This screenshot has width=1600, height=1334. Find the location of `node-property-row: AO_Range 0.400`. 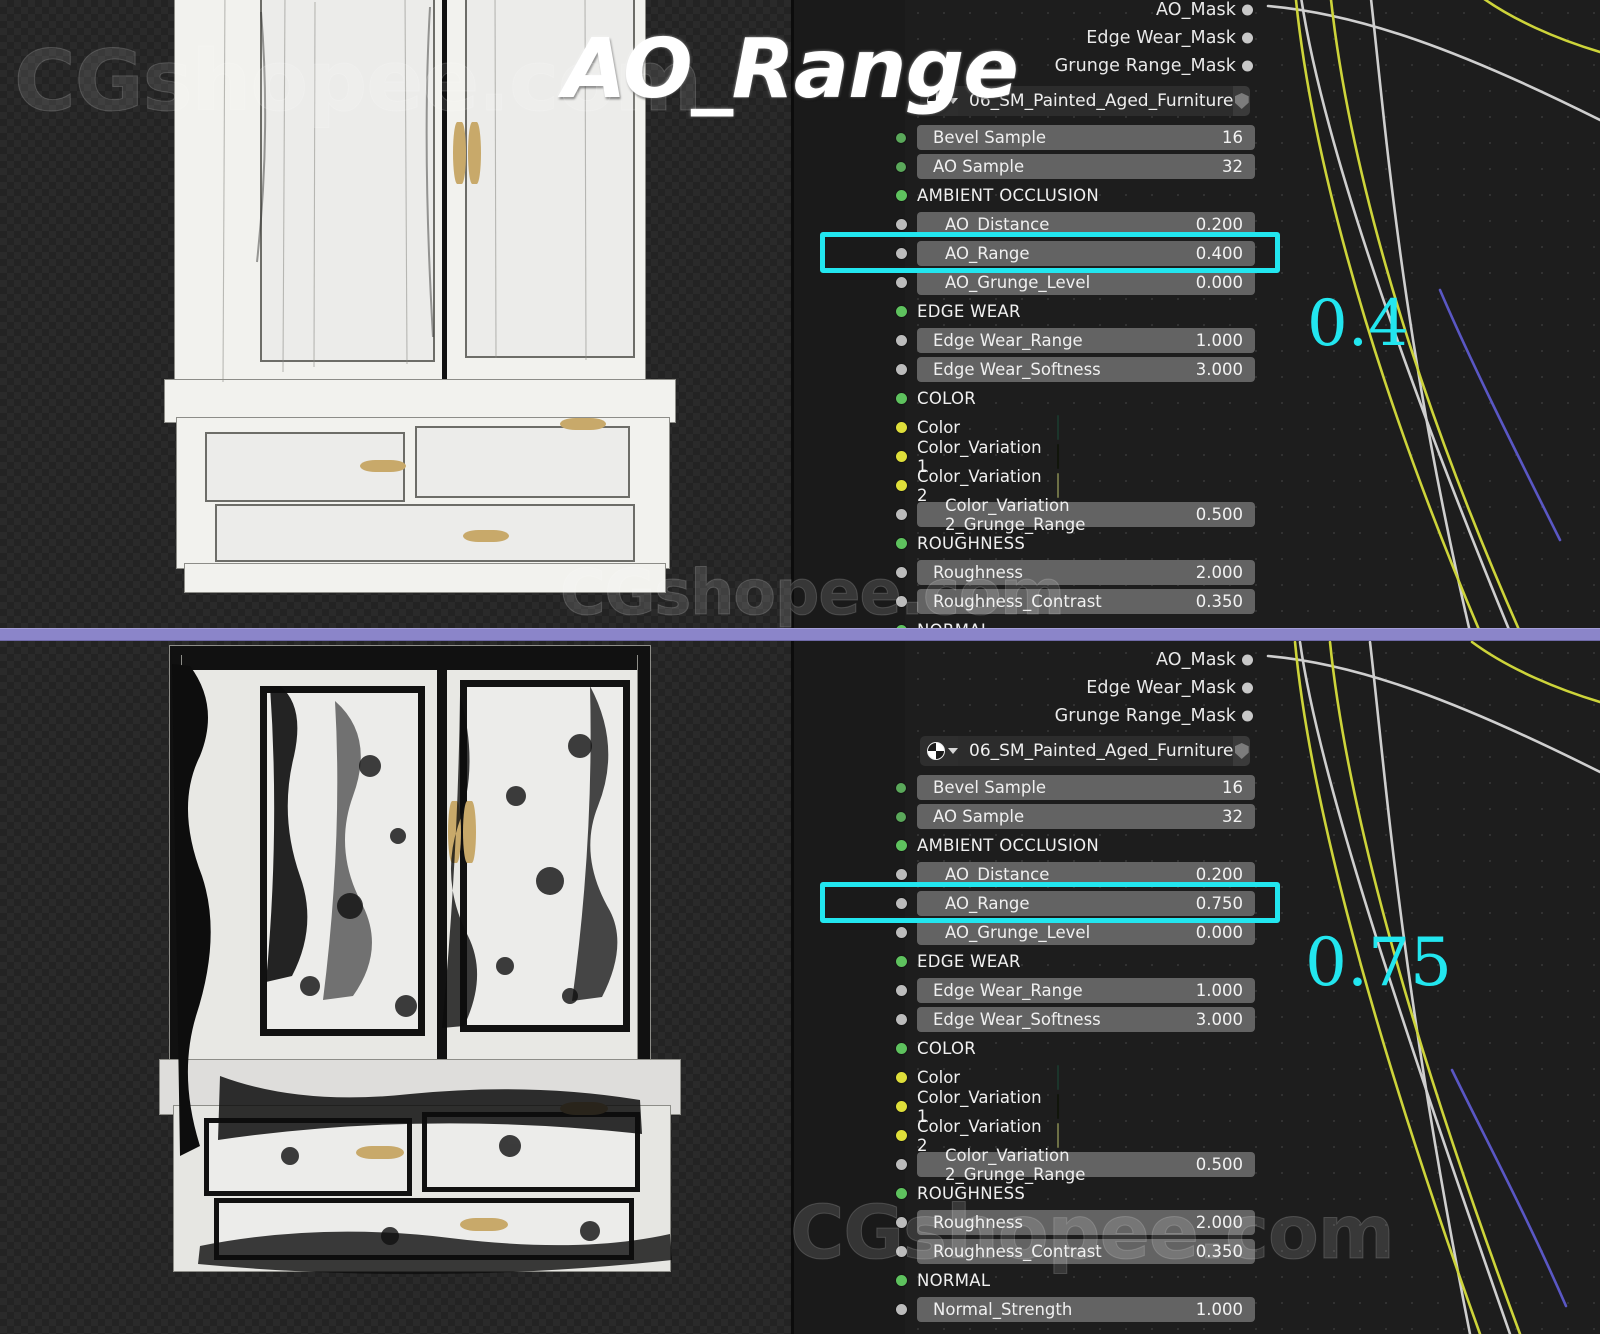

node-property-row: AO_Range 0.400 is located at coordinates (1075, 253).